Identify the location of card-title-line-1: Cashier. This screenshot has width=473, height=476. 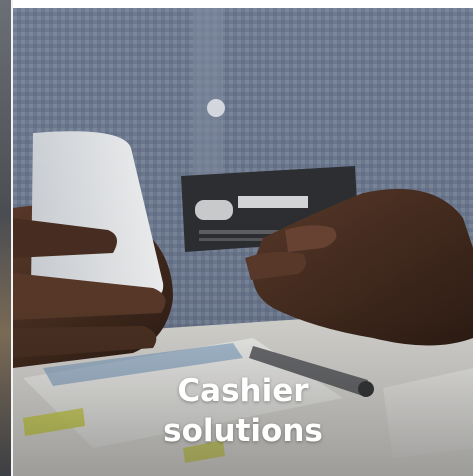
(243, 391).